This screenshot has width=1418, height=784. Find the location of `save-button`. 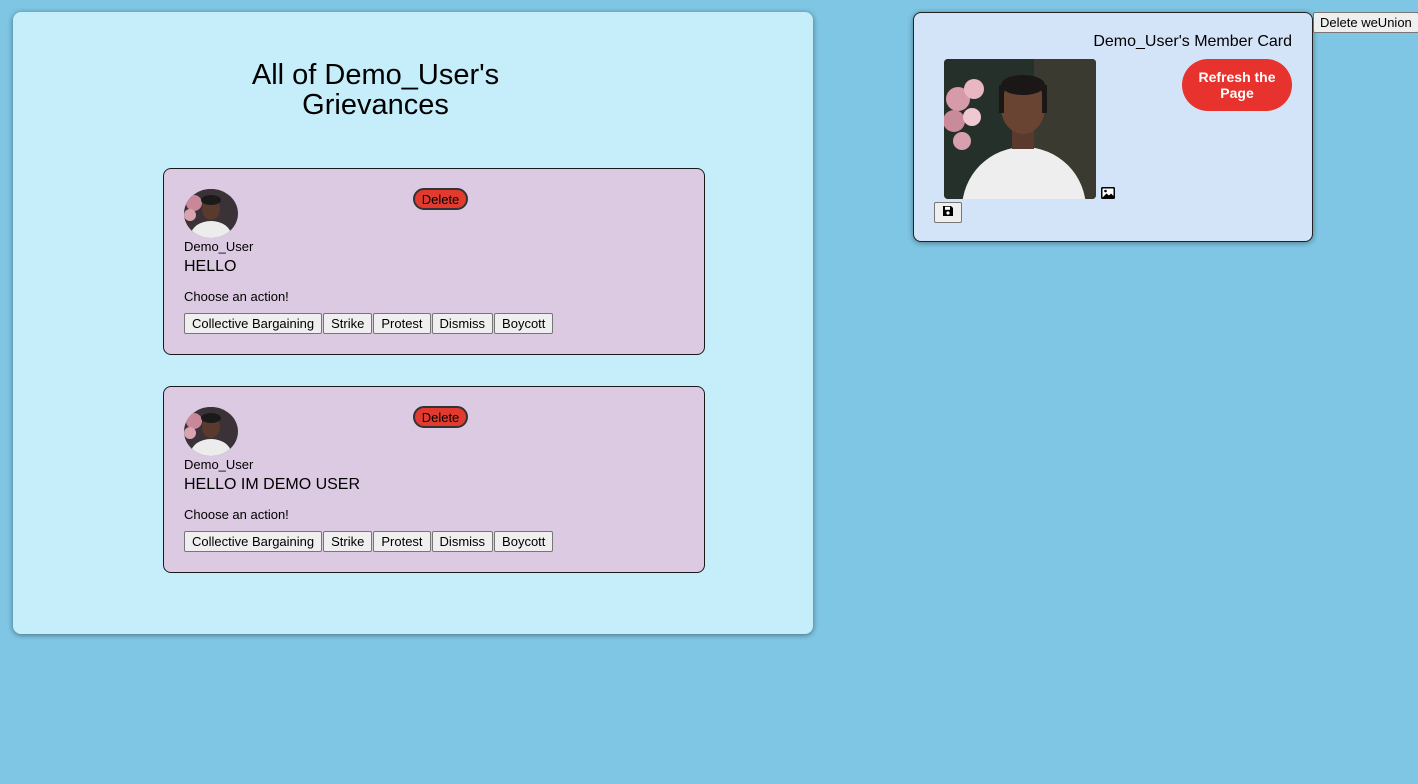

save-button is located at coordinates (948, 212).